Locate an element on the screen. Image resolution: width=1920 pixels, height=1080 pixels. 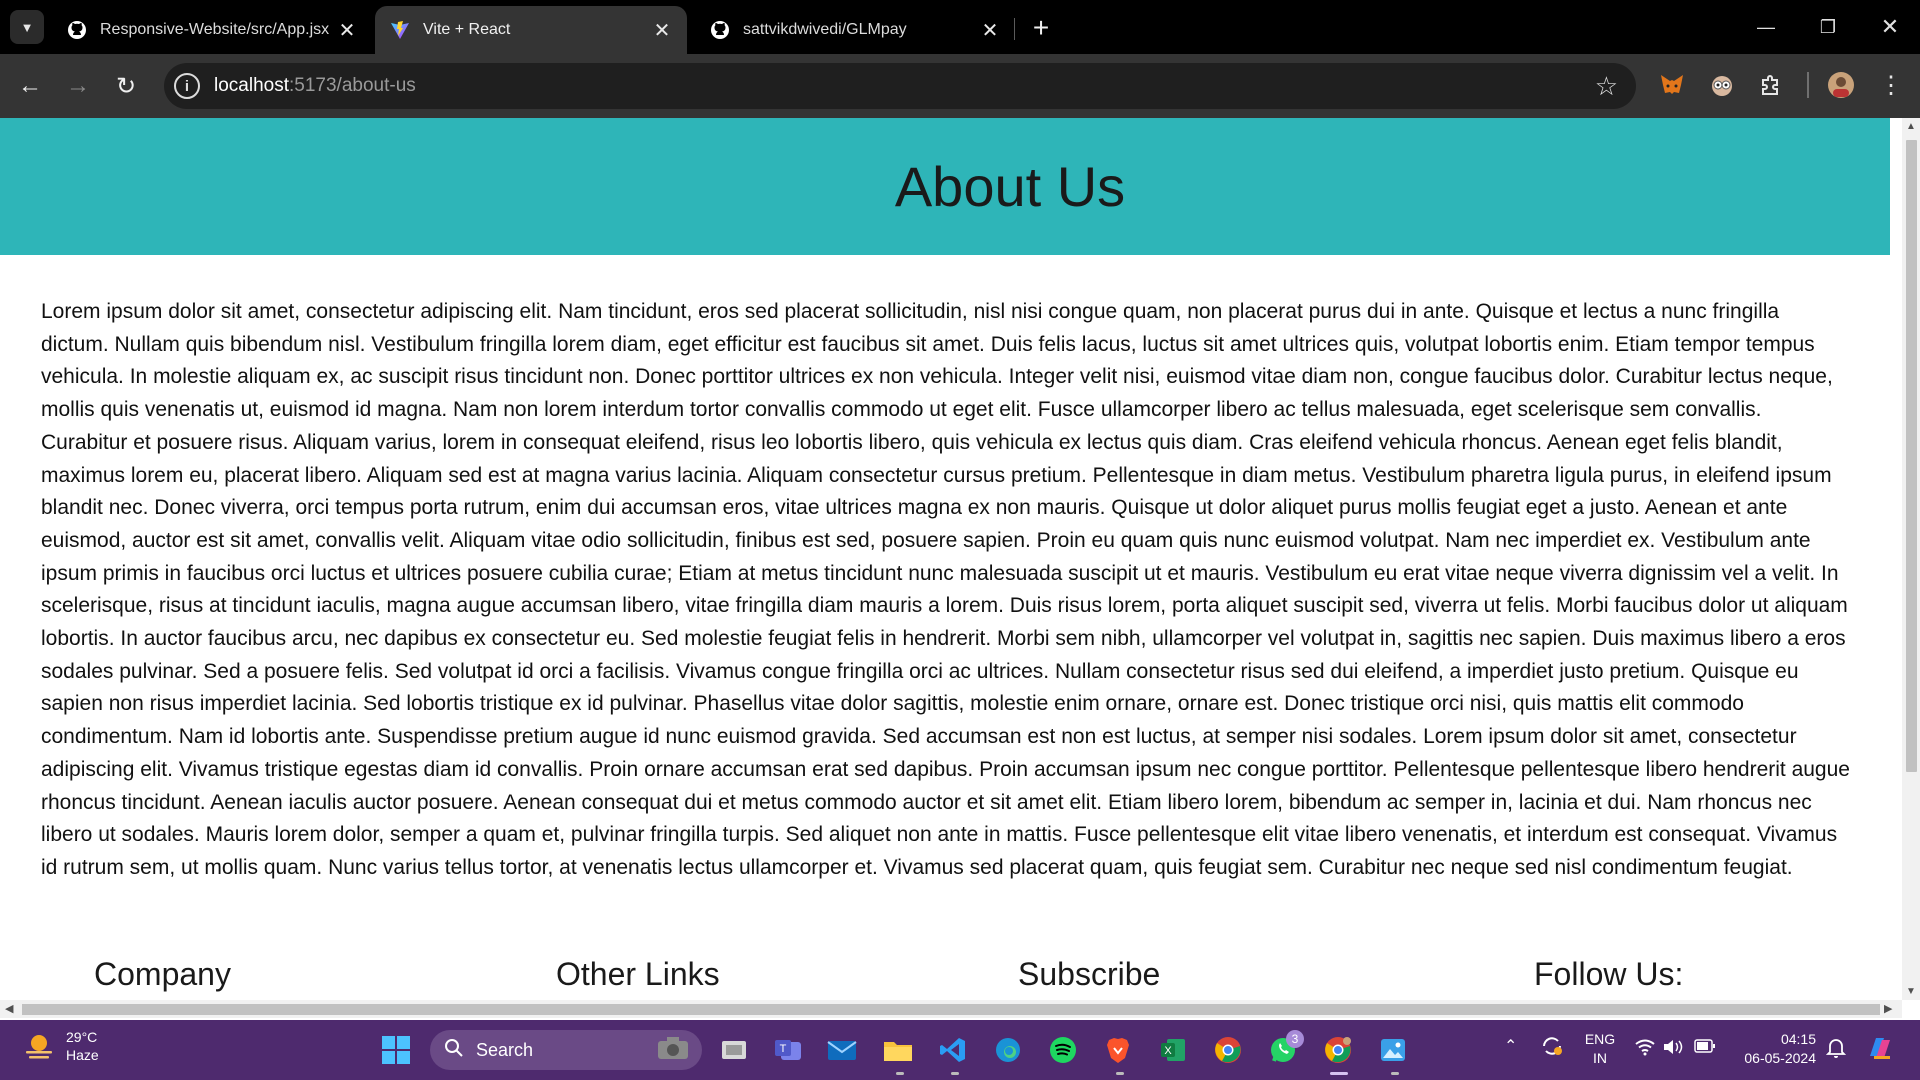
notification-bell-icon is located at coordinates (1836, 1049).